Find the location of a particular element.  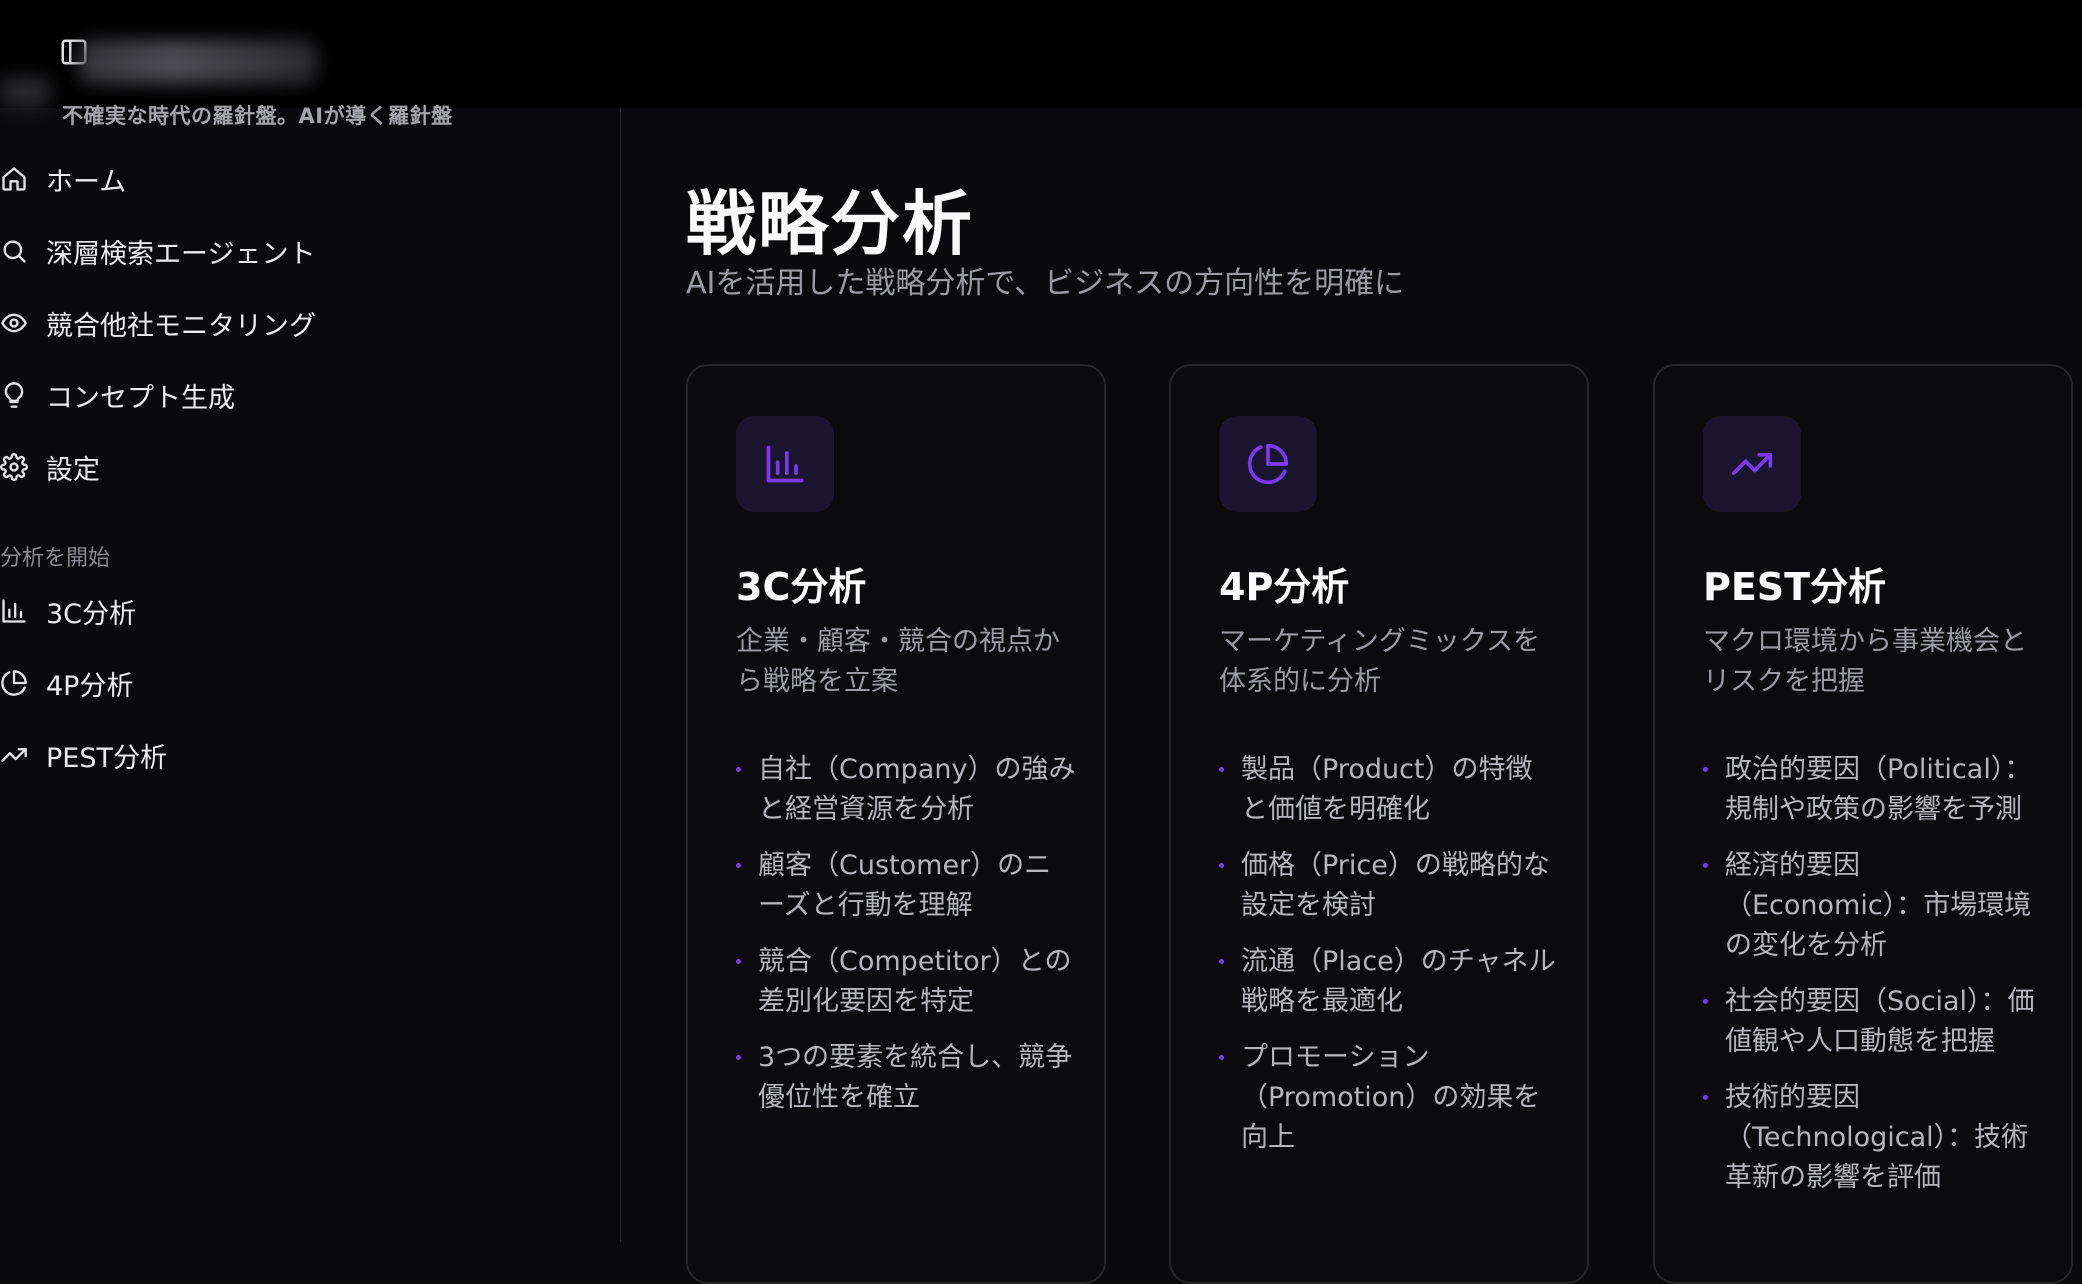

card-point: 3つの要素を統合し、競争優位性を確立 is located at coordinates (906, 1078).